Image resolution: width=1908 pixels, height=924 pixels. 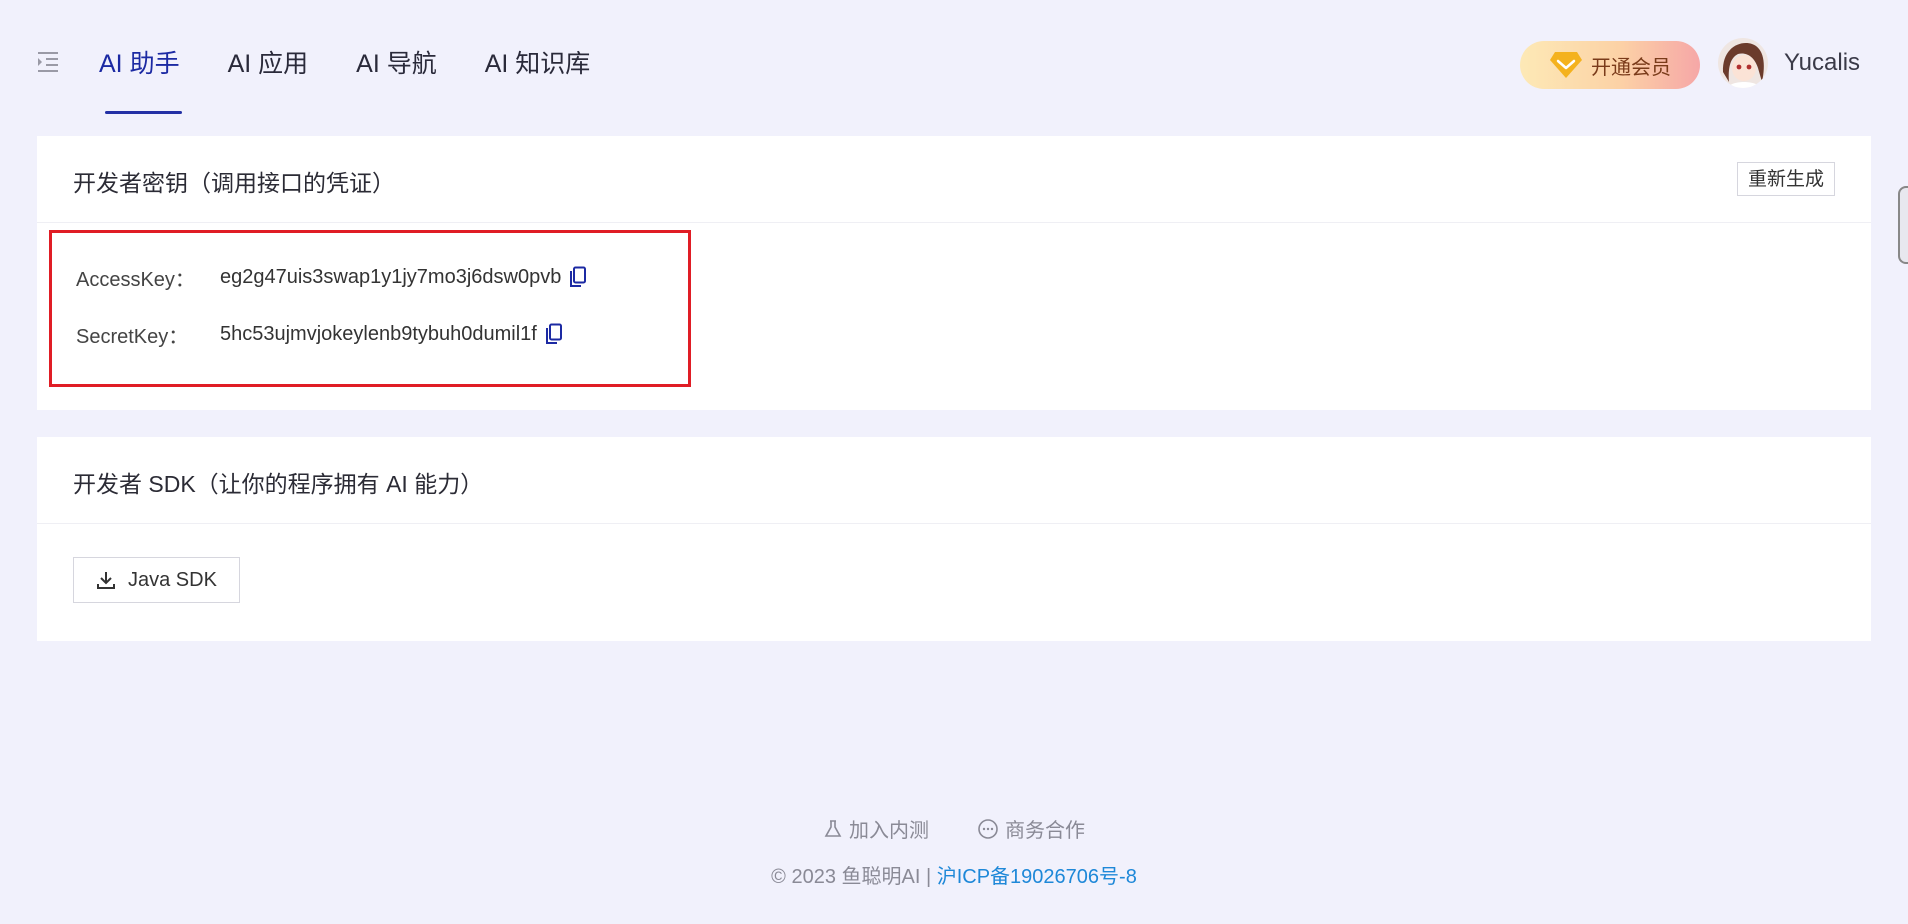 What do you see at coordinates (378, 333) in the screenshot?
I see `secret-key-value: 5hc53ujmvjokeylenb9tybuh0dumil1f` at bounding box center [378, 333].